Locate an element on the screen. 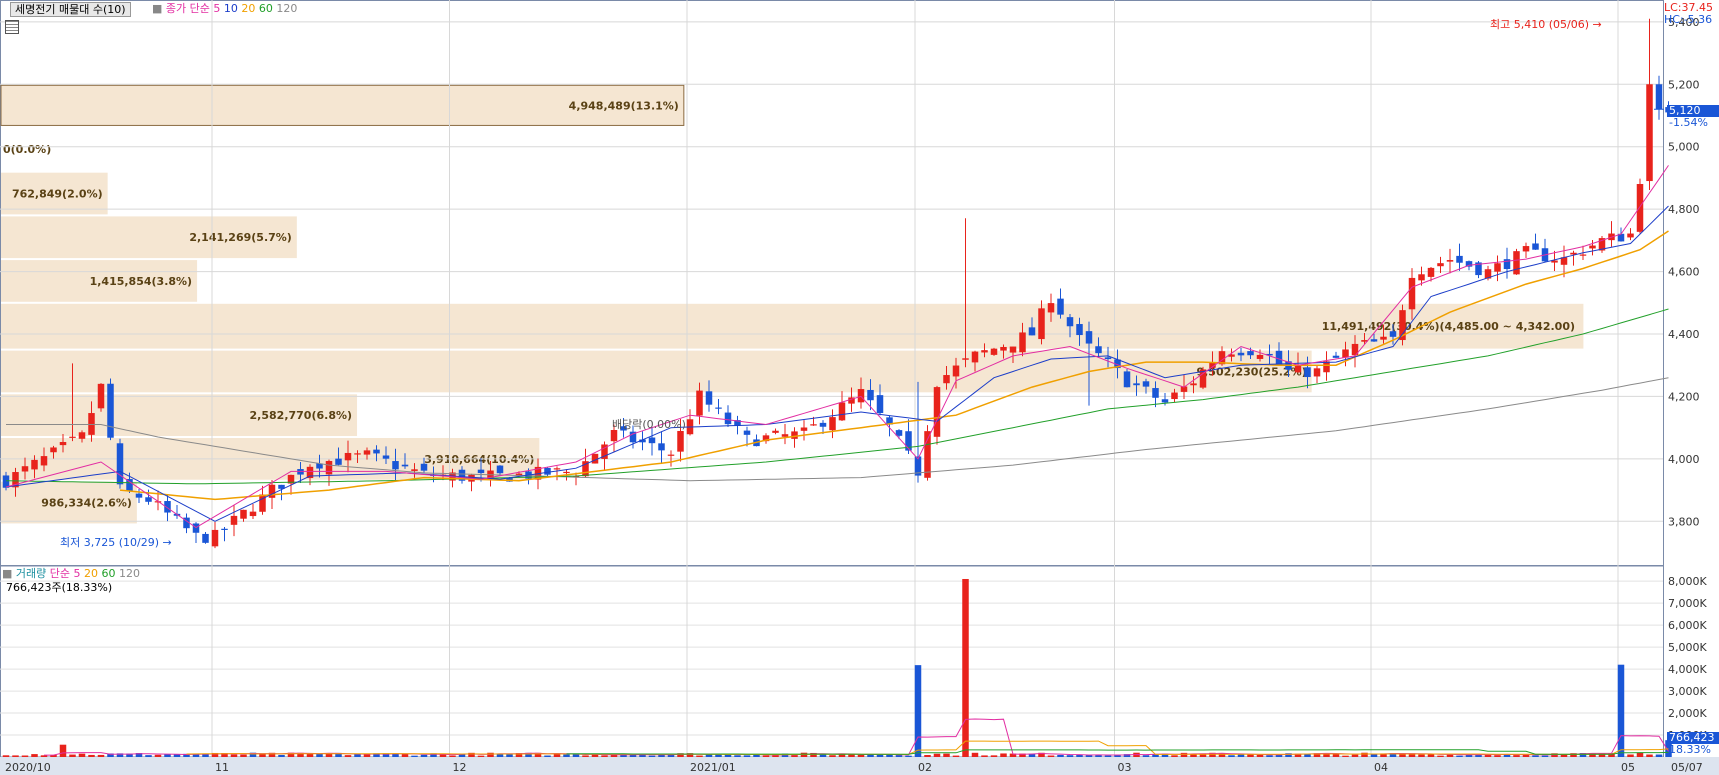 This screenshot has width=1719, height=775. price-ma-legend: ■ 종가 단순 5 10 20 60 120 is located at coordinates (224, 9).